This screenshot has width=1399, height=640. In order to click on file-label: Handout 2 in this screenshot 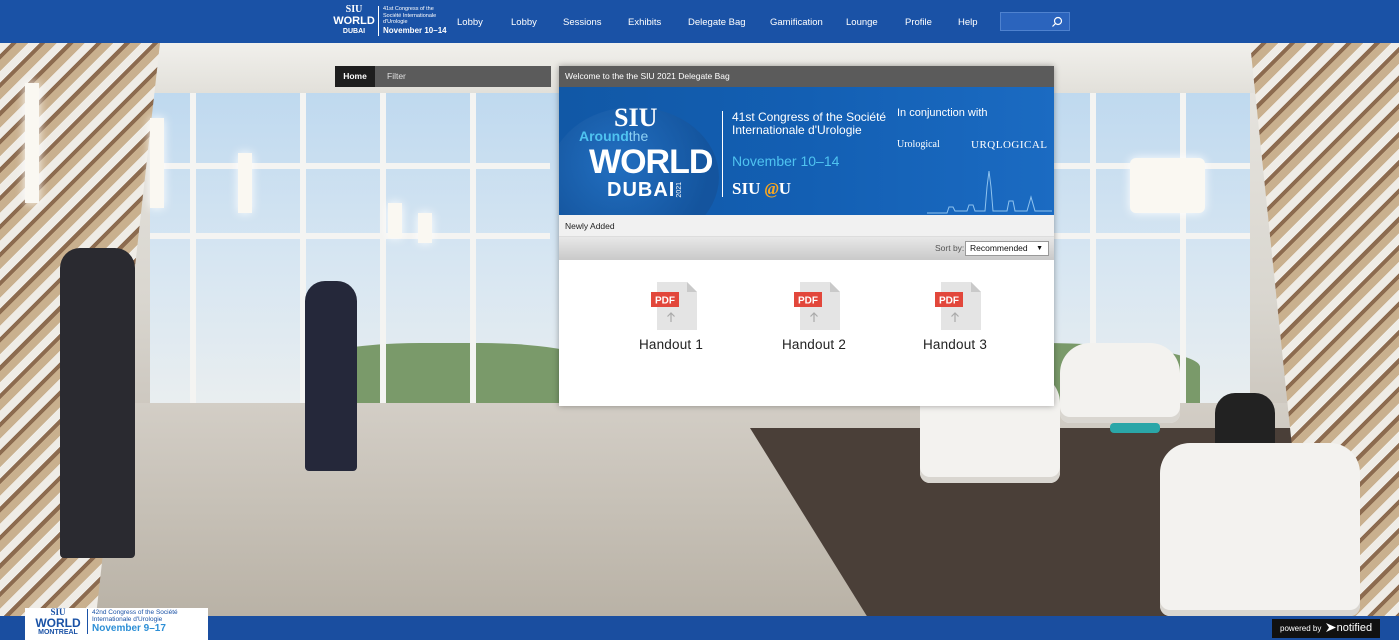, I will do `click(814, 344)`.